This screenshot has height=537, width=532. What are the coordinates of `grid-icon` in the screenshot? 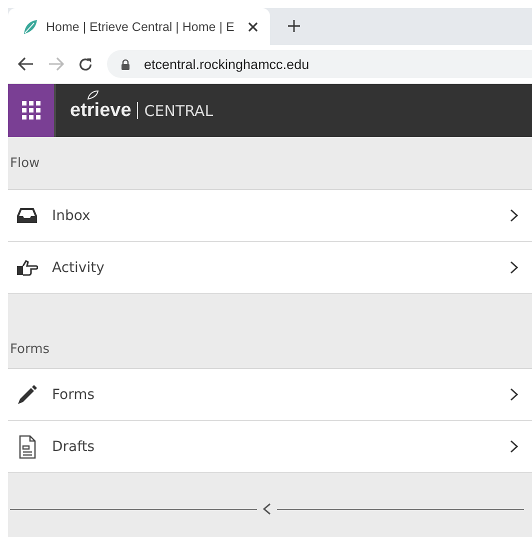 It's located at (31, 110).